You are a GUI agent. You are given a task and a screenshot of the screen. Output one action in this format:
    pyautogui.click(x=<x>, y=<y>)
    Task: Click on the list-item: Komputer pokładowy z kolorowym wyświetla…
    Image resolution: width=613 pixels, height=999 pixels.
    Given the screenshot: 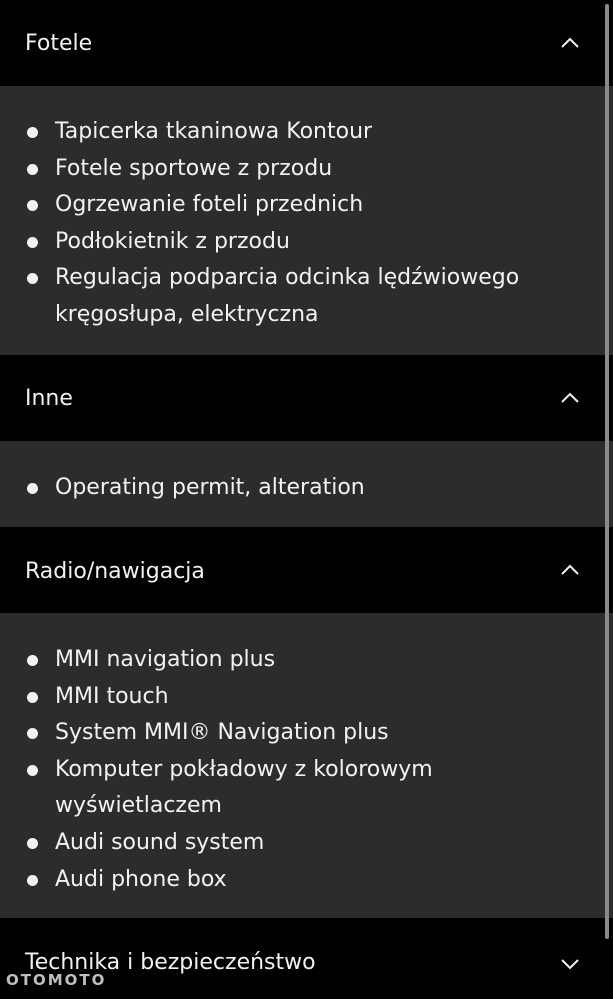 What is the action you would take?
    pyautogui.click(x=306, y=788)
    